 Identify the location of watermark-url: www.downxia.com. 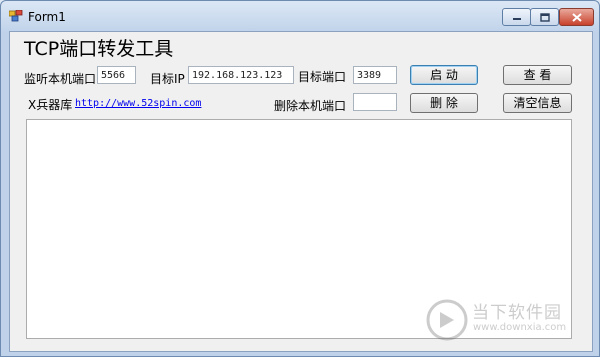
(520, 327).